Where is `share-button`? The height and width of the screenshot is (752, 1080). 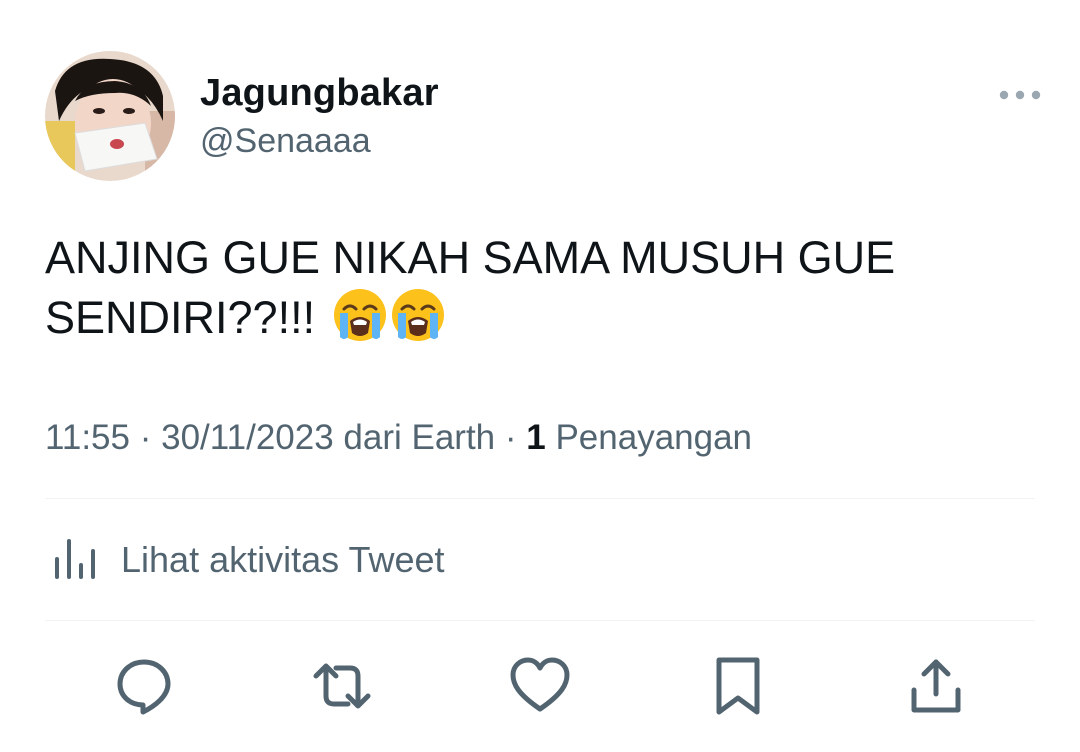 share-button is located at coordinates (936, 686).